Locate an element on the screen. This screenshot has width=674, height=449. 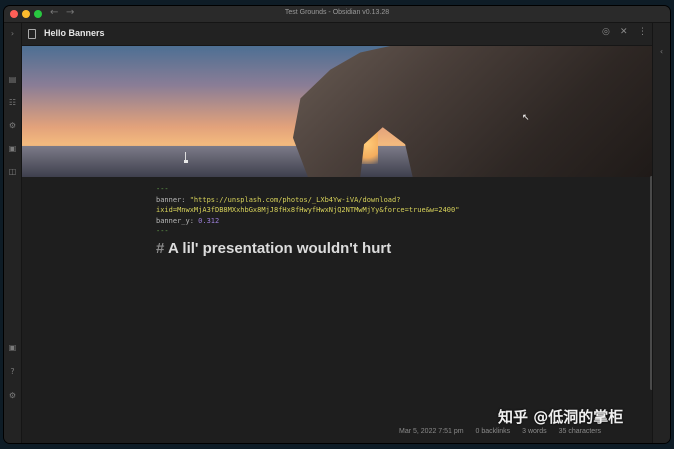
status-modified-date: Mar 5, 2022 7:51 pm is located at coordinates (431, 431).